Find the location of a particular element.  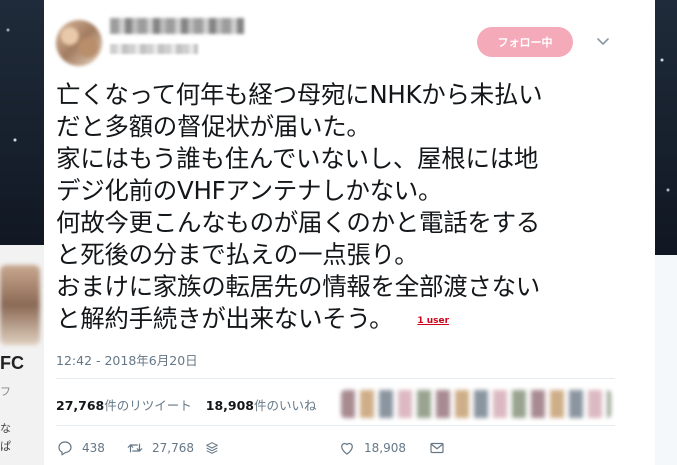

like-count: 18,908 is located at coordinates (385, 448).